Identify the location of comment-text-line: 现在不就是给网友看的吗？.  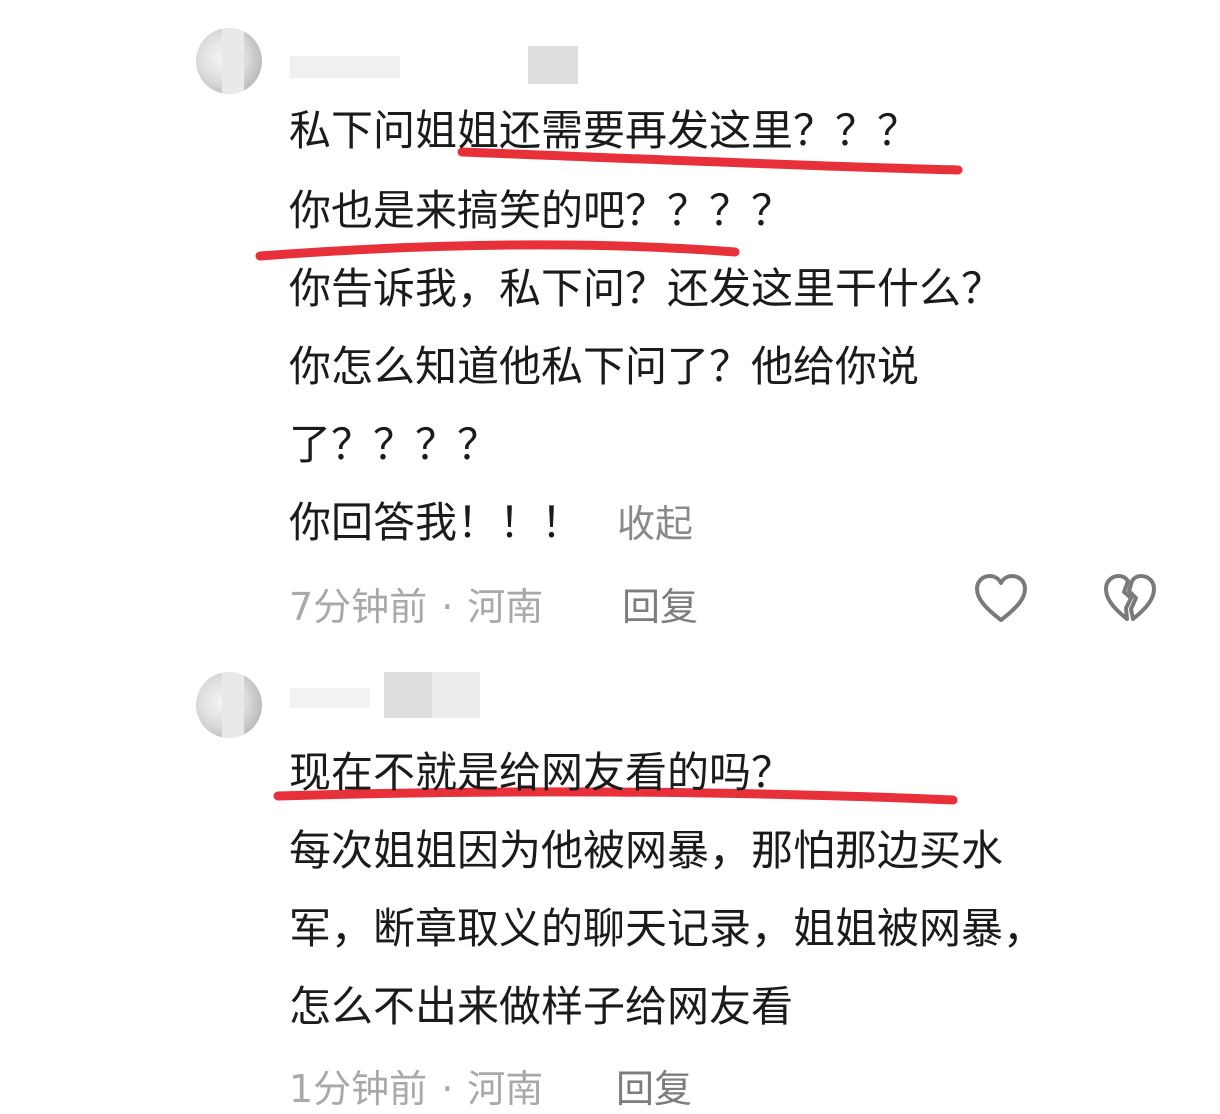
(541, 772).